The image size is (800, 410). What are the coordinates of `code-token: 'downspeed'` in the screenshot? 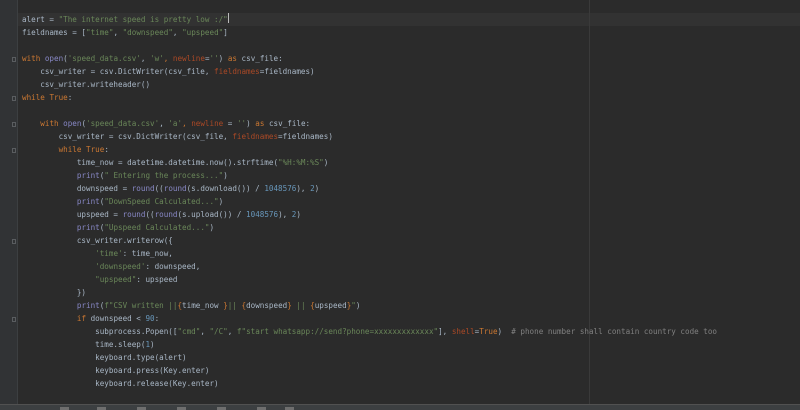 It's located at (120, 266).